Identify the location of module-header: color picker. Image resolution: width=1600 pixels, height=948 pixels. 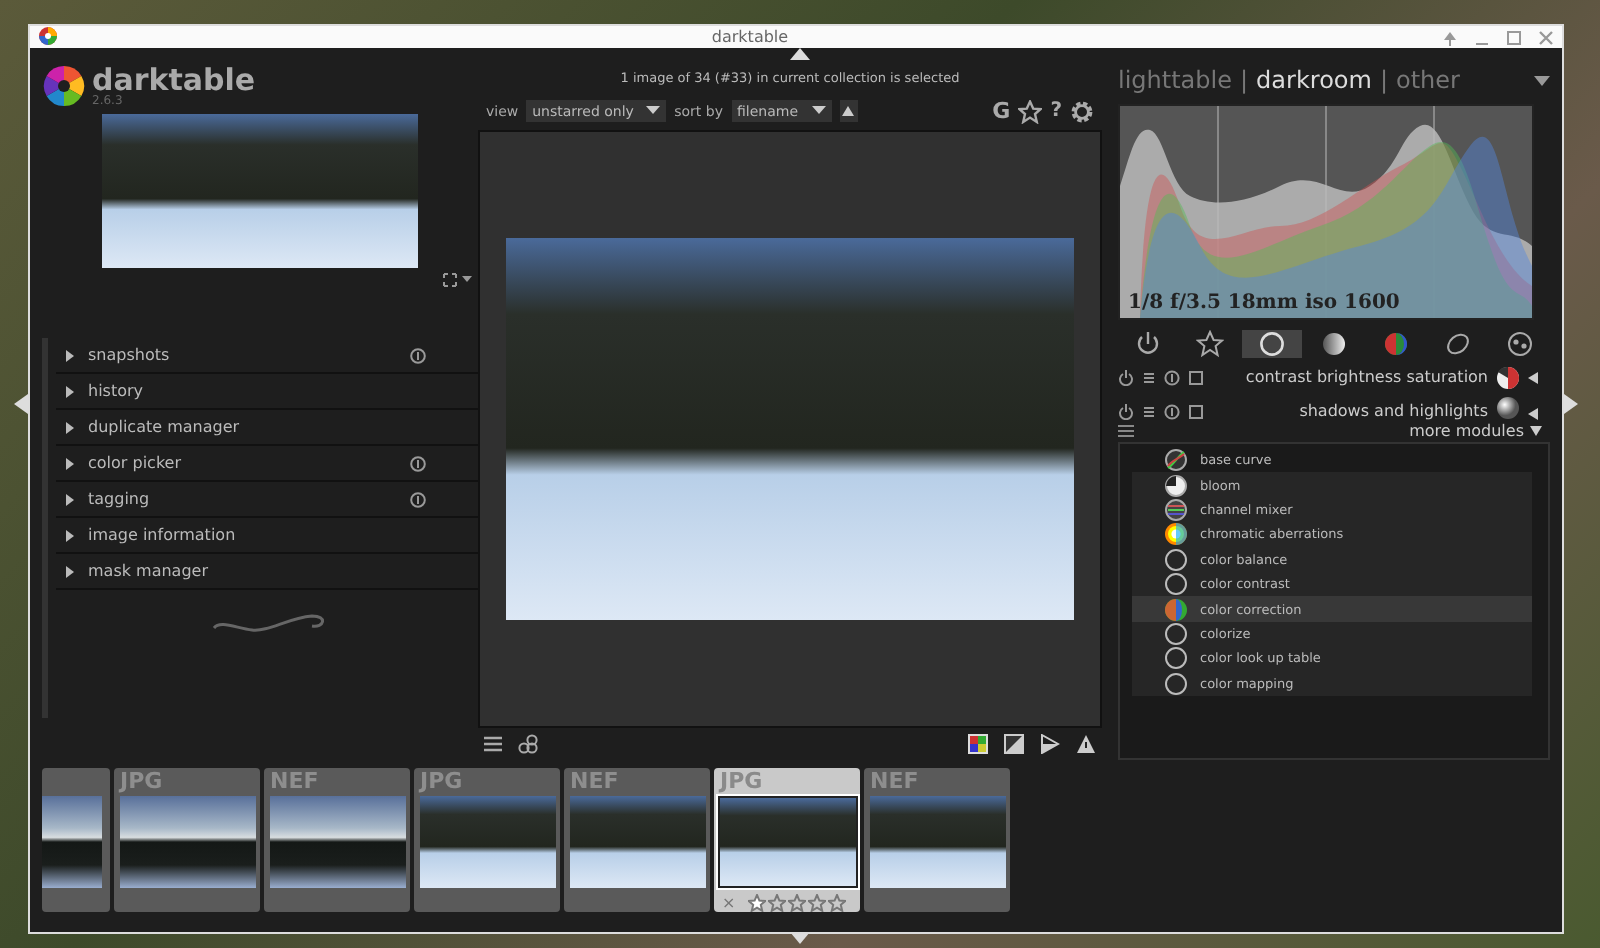
(267, 464).